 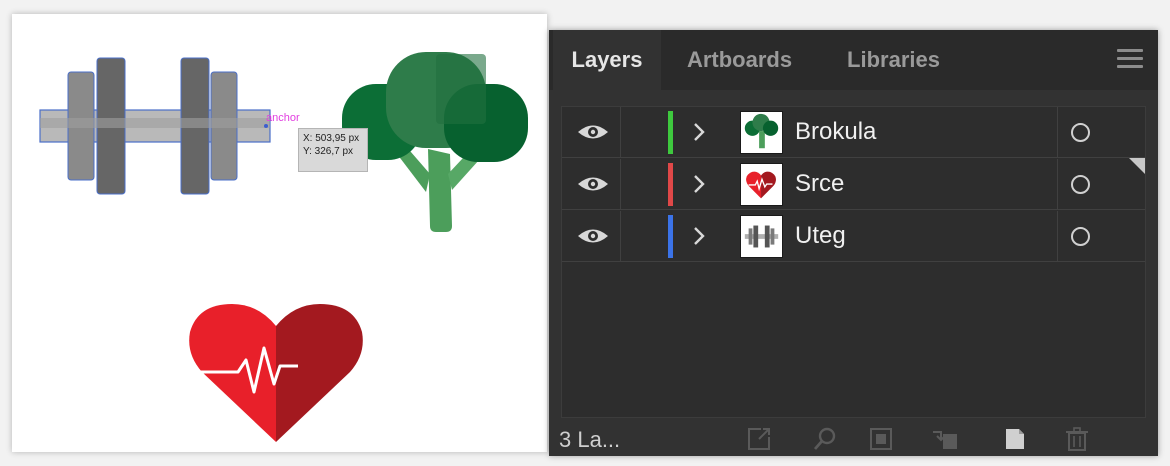 I want to click on coordinate-x: X: 503,95 px, so click(x=331, y=138).